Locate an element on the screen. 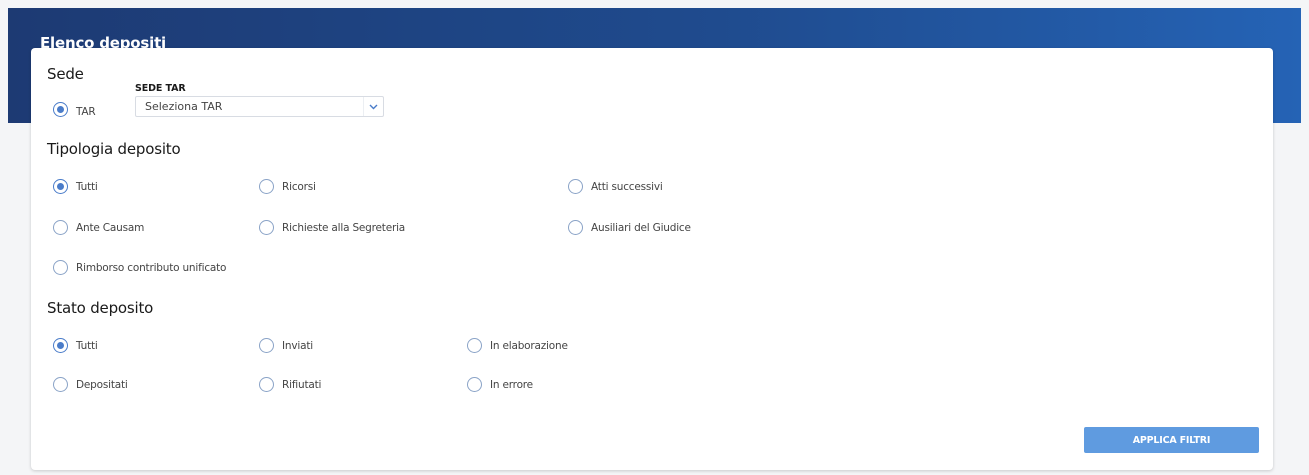  radio-label: Richieste alla Segreteria is located at coordinates (344, 227).